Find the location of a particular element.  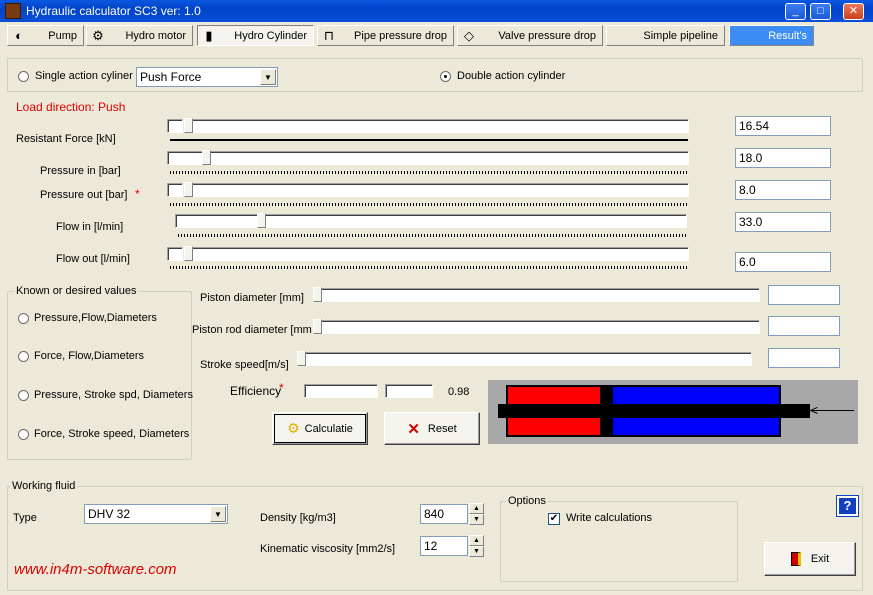

tab-results: Result's is located at coordinates (771, 35).